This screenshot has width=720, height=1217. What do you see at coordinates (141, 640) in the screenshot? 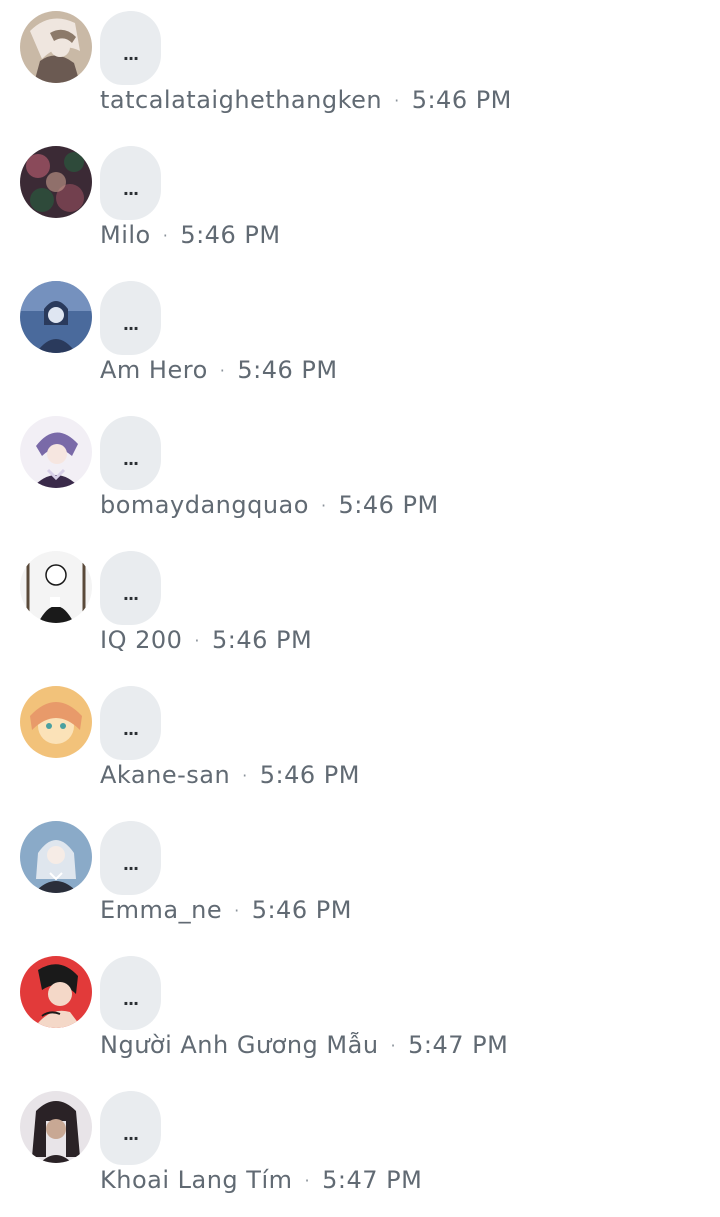
I see `sender-name: IQ 200` at bounding box center [141, 640].